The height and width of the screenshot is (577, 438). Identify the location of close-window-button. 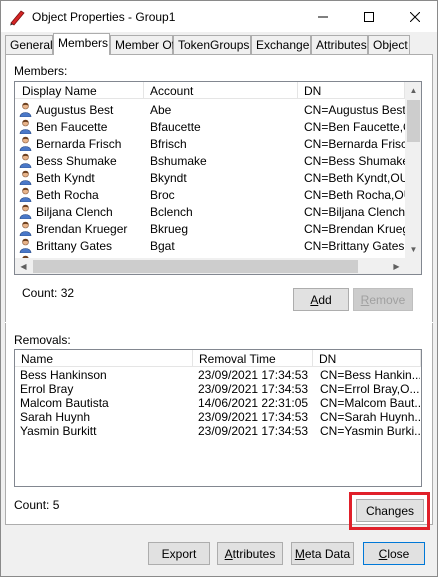
(415, 16).